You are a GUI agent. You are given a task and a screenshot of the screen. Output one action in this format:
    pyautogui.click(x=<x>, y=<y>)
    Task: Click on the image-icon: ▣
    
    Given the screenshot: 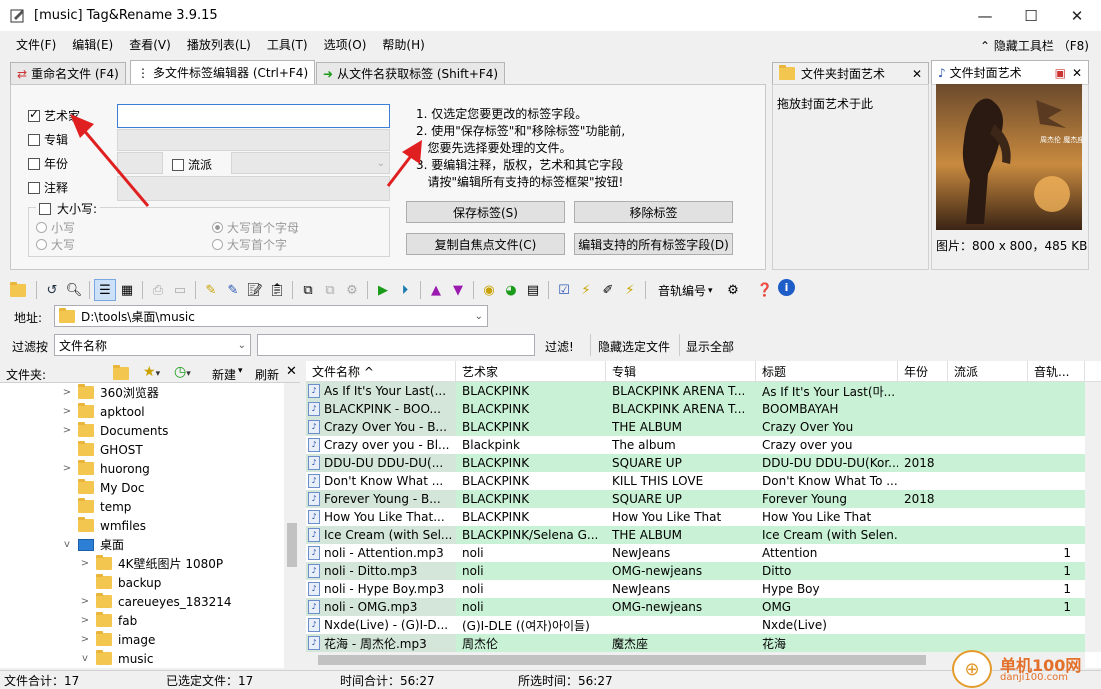 What is the action you would take?
    pyautogui.click(x=1060, y=73)
    